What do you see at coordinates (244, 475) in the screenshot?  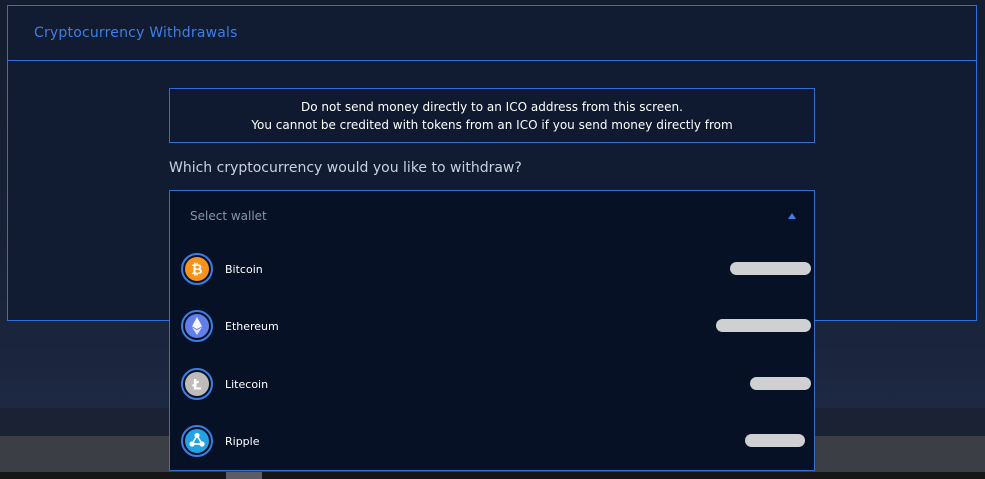 I see `footer-tab` at bounding box center [244, 475].